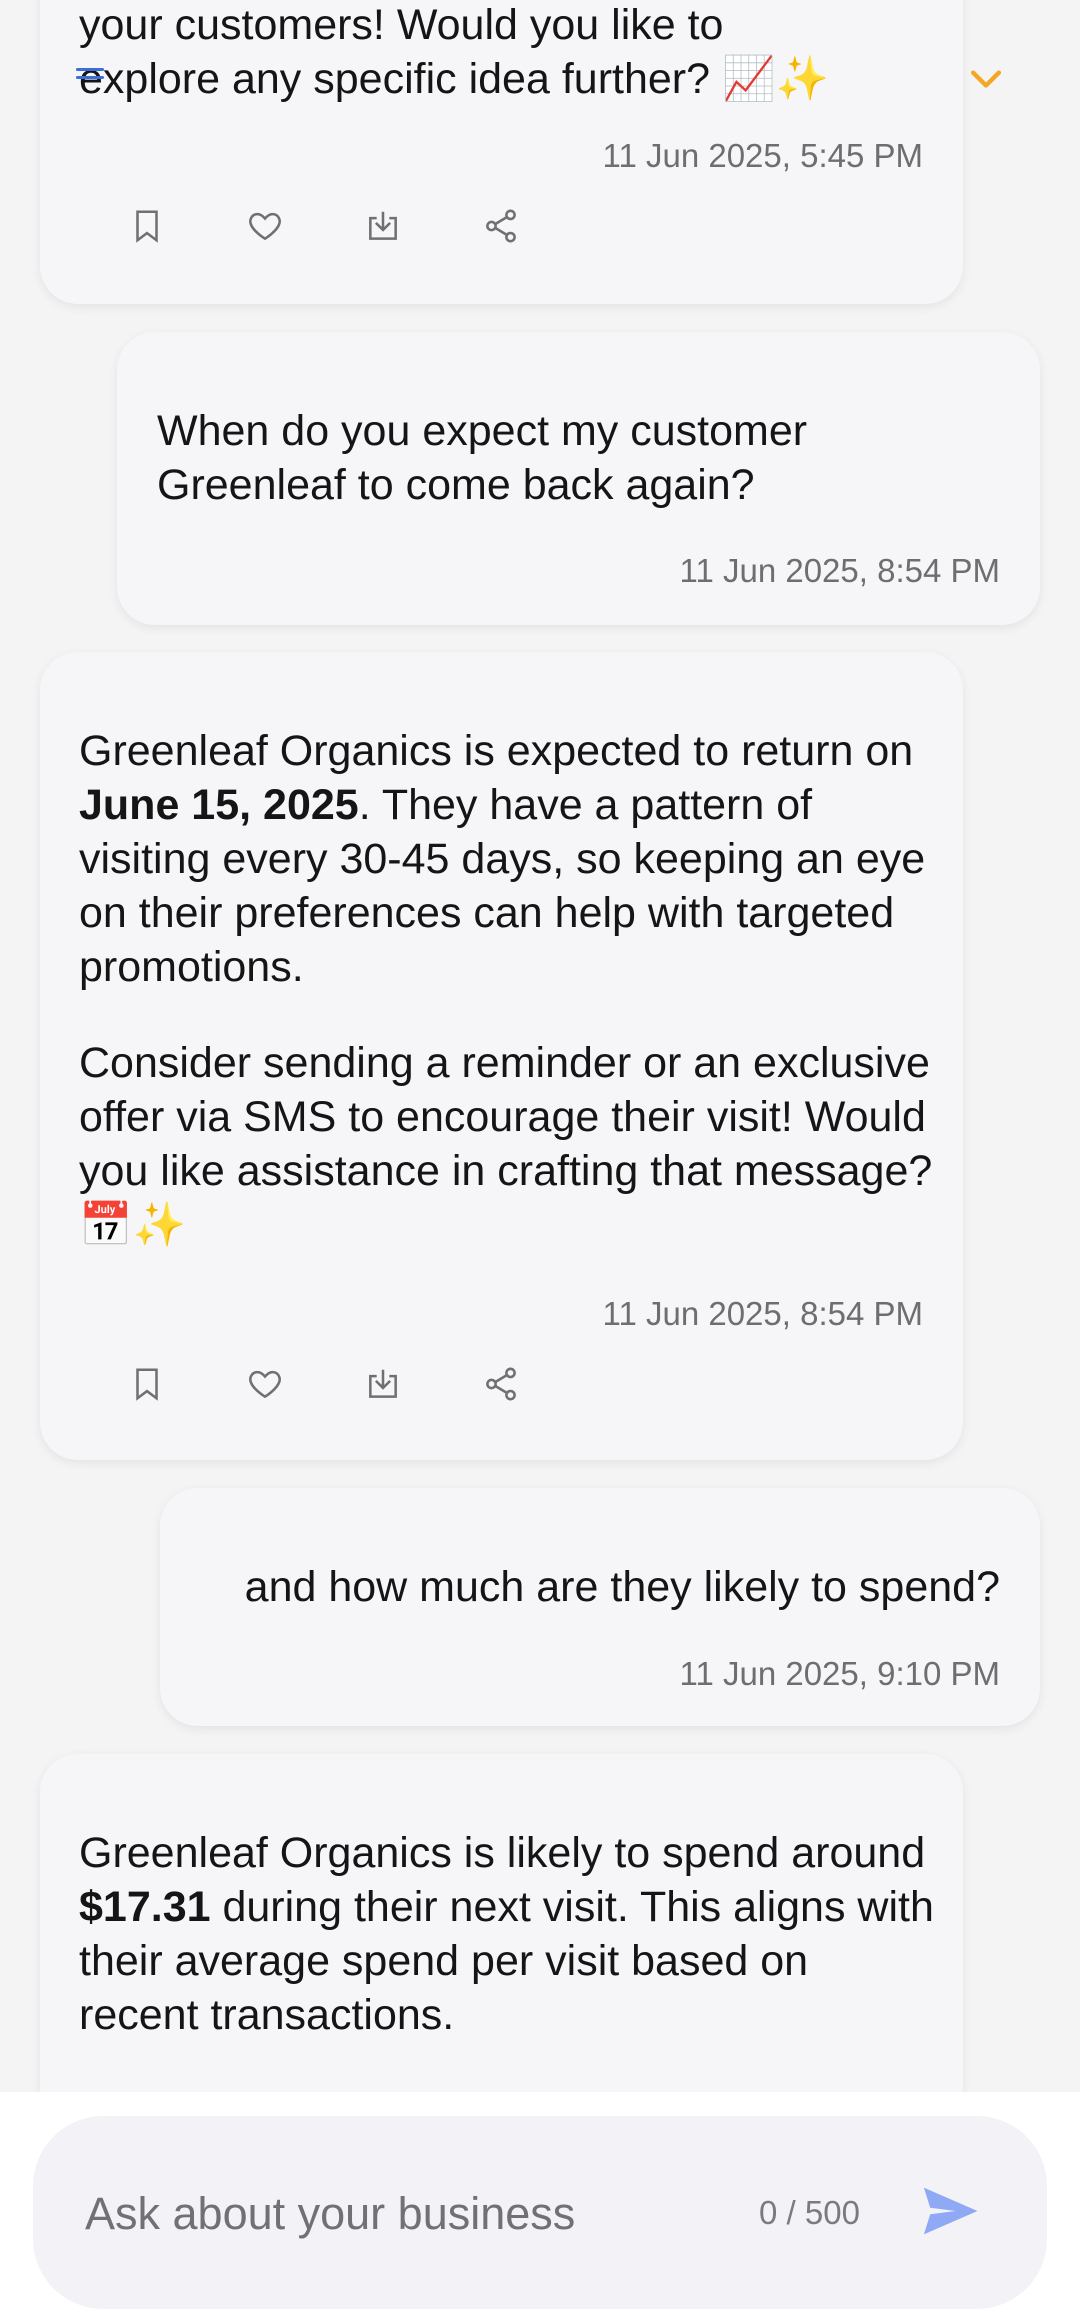 Image resolution: width=1080 pixels, height=2309 pixels. What do you see at coordinates (775, 79) in the screenshot?
I see `emoji-chart-sparkles: 📈✨` at bounding box center [775, 79].